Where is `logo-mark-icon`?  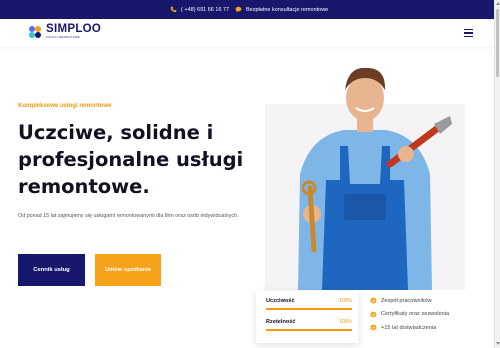
logo-mark-icon is located at coordinates (35, 31).